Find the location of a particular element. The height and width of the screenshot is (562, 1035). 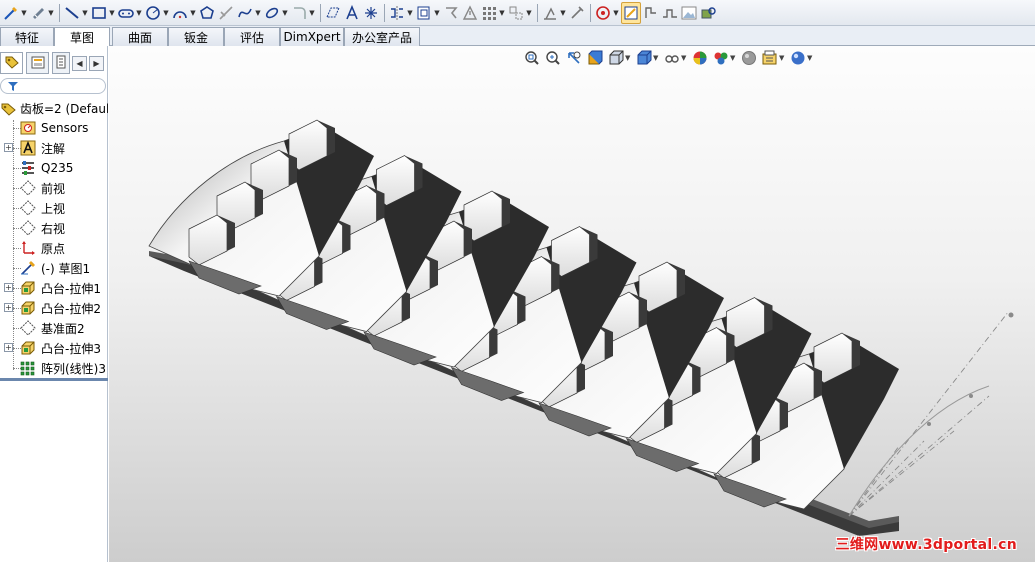

tab-sketch: 草图 is located at coordinates (82, 37).